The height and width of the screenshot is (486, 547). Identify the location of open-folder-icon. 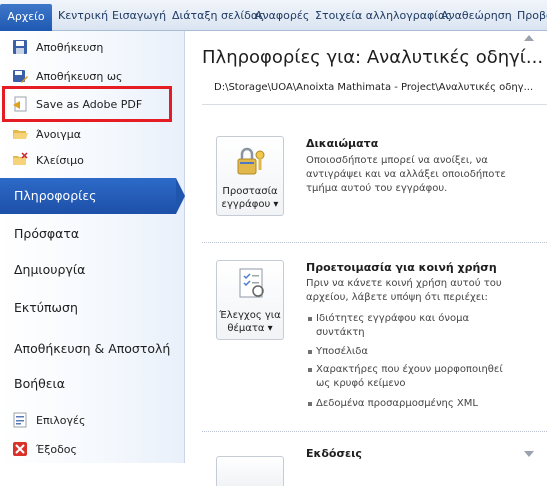
(20, 134).